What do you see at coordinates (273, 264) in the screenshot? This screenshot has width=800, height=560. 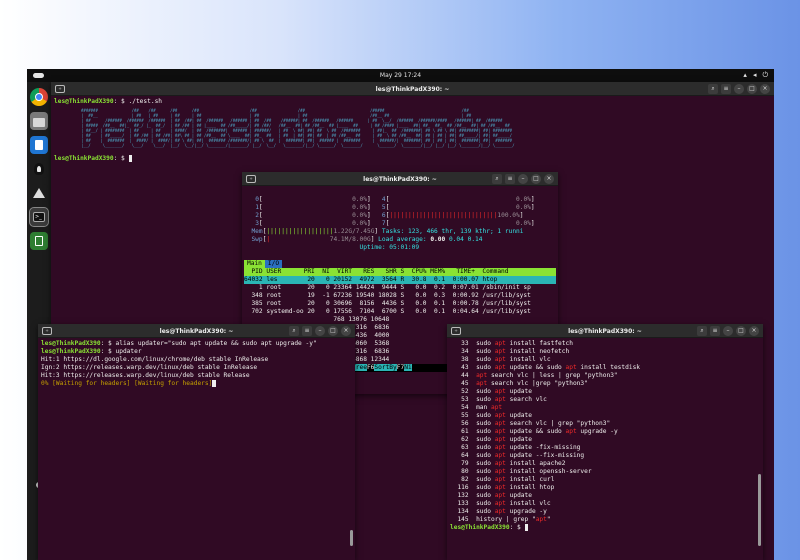 I see `tab-io: I/O` at bounding box center [273, 264].